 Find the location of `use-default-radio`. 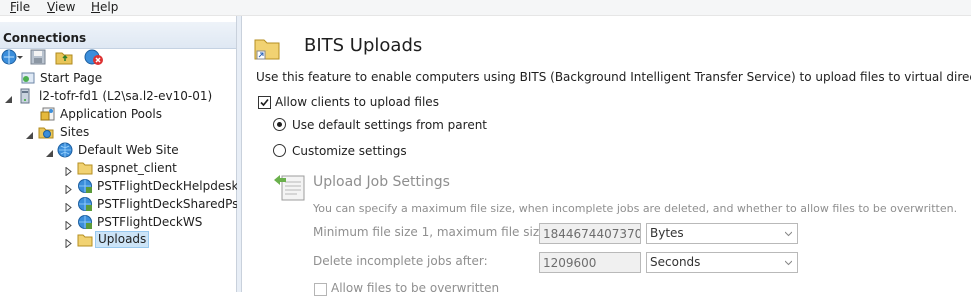

use-default-radio is located at coordinates (279, 124).